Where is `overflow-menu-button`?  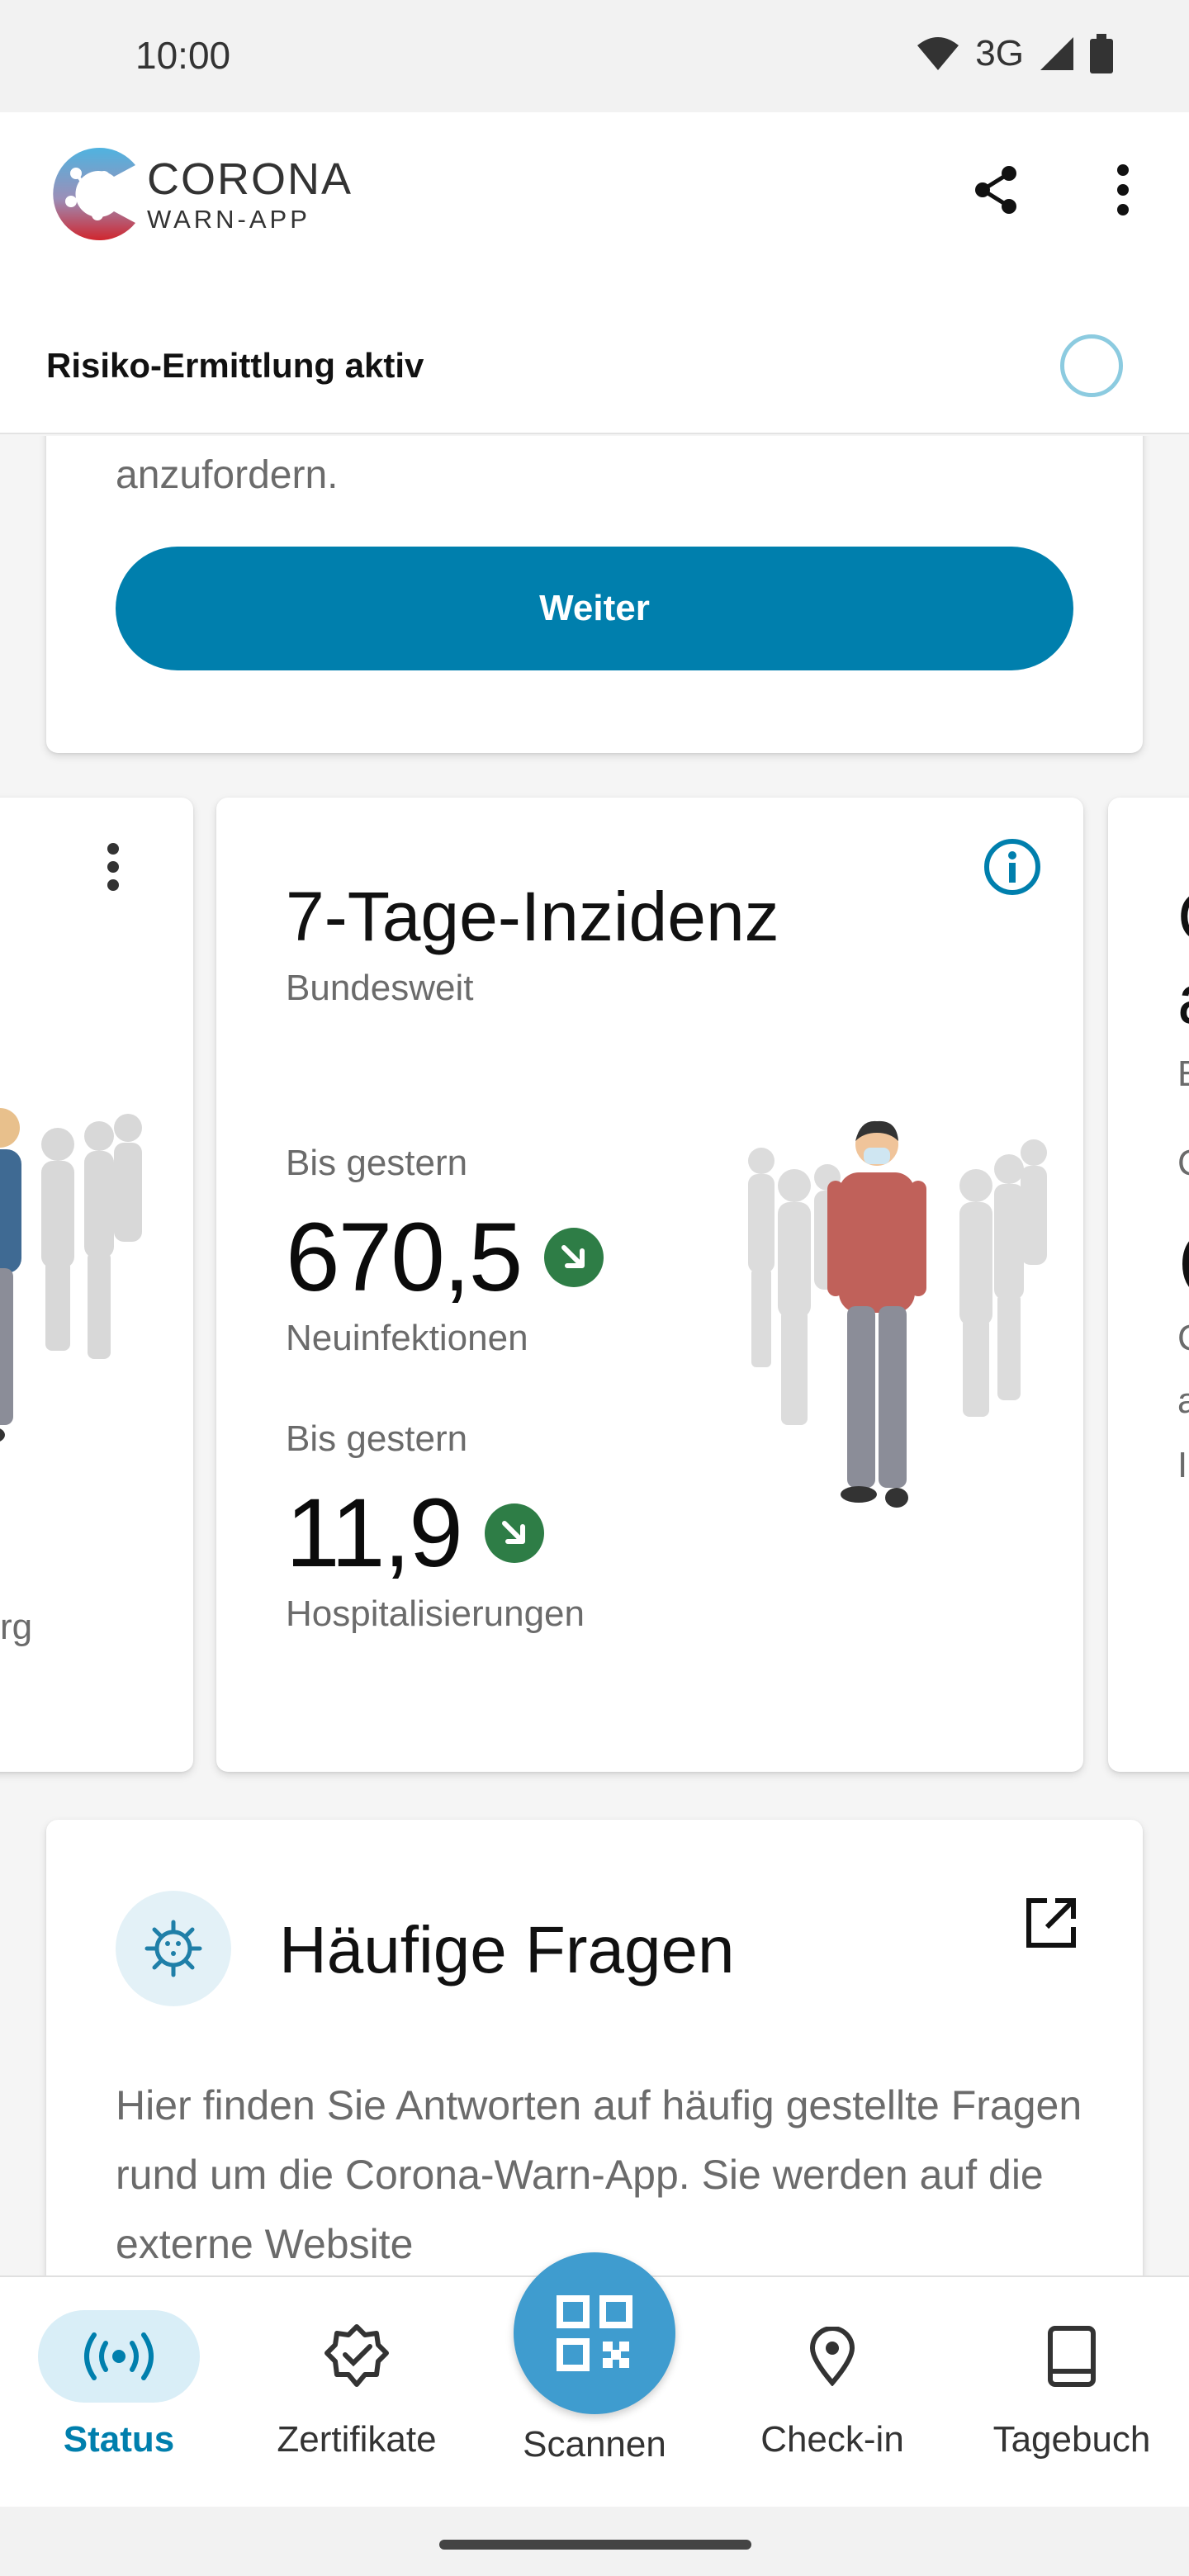
overflow-menu-button is located at coordinates (1123, 190).